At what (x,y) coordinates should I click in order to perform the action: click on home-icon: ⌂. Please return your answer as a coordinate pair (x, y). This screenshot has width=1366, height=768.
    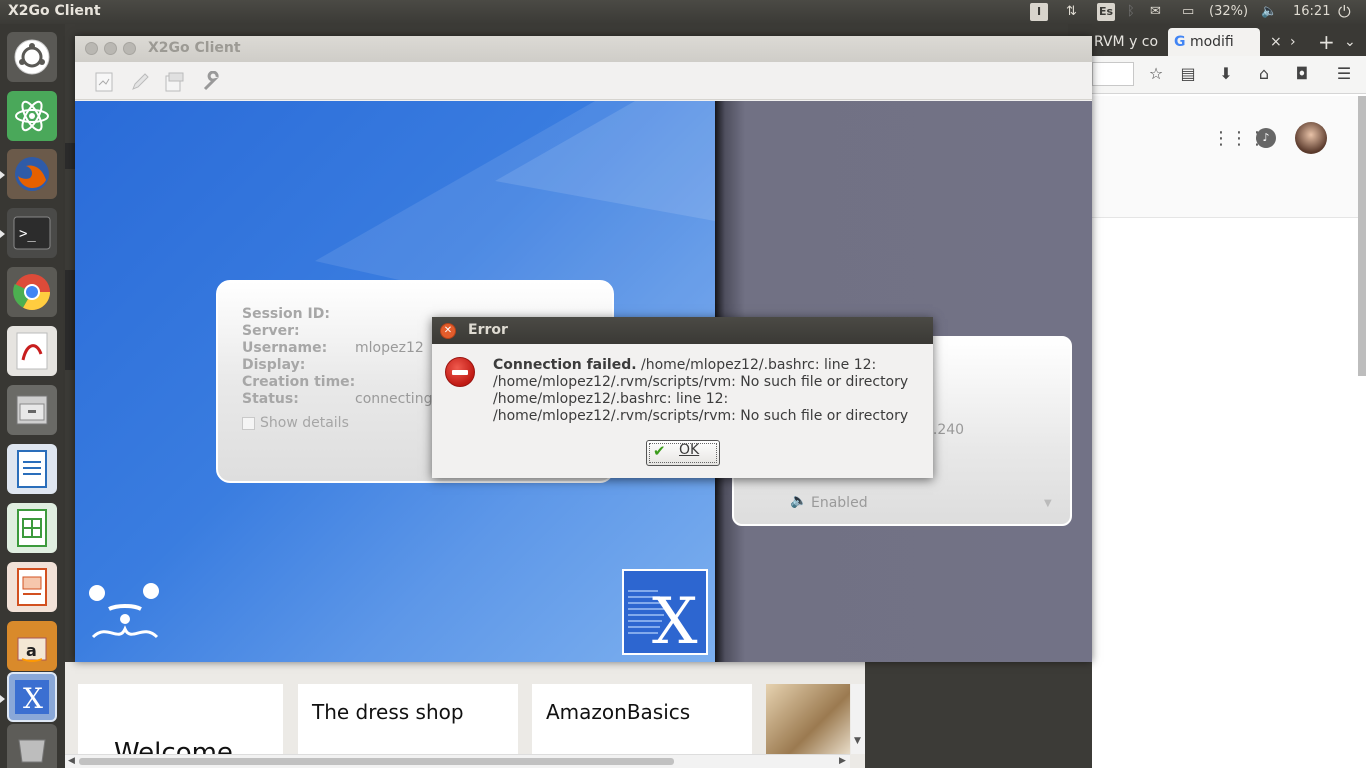
    Looking at the image, I should click on (1264, 74).